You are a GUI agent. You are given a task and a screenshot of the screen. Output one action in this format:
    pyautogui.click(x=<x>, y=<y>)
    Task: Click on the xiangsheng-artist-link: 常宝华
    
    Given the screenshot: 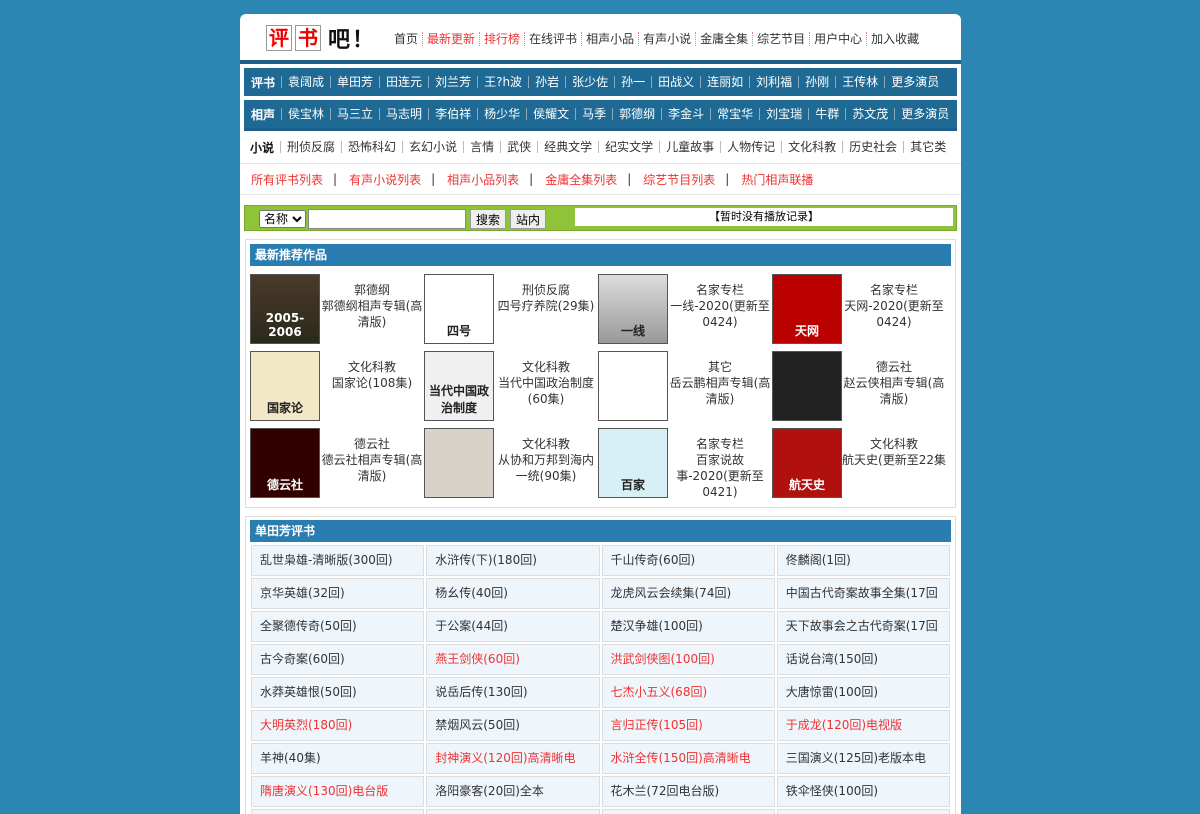 What is the action you would take?
    pyautogui.click(x=734, y=114)
    